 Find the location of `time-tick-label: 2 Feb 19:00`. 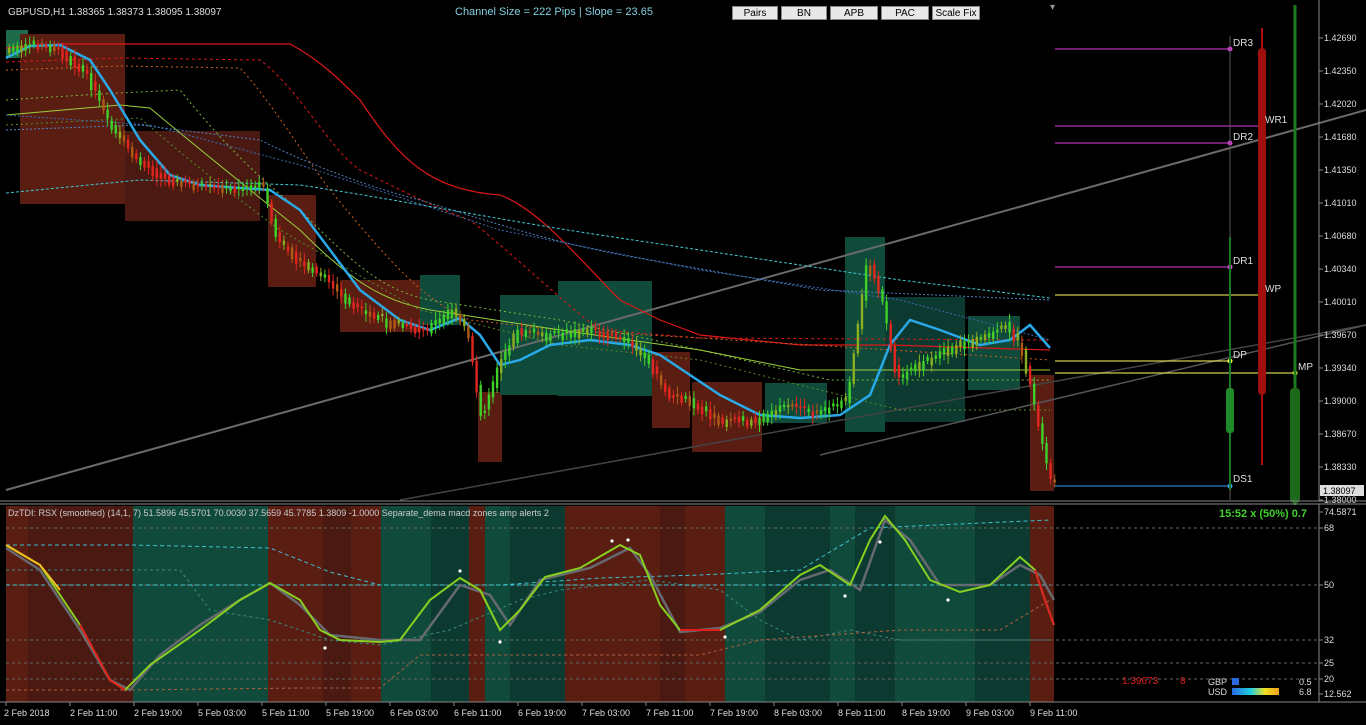

time-tick-label: 2 Feb 19:00 is located at coordinates (158, 713).